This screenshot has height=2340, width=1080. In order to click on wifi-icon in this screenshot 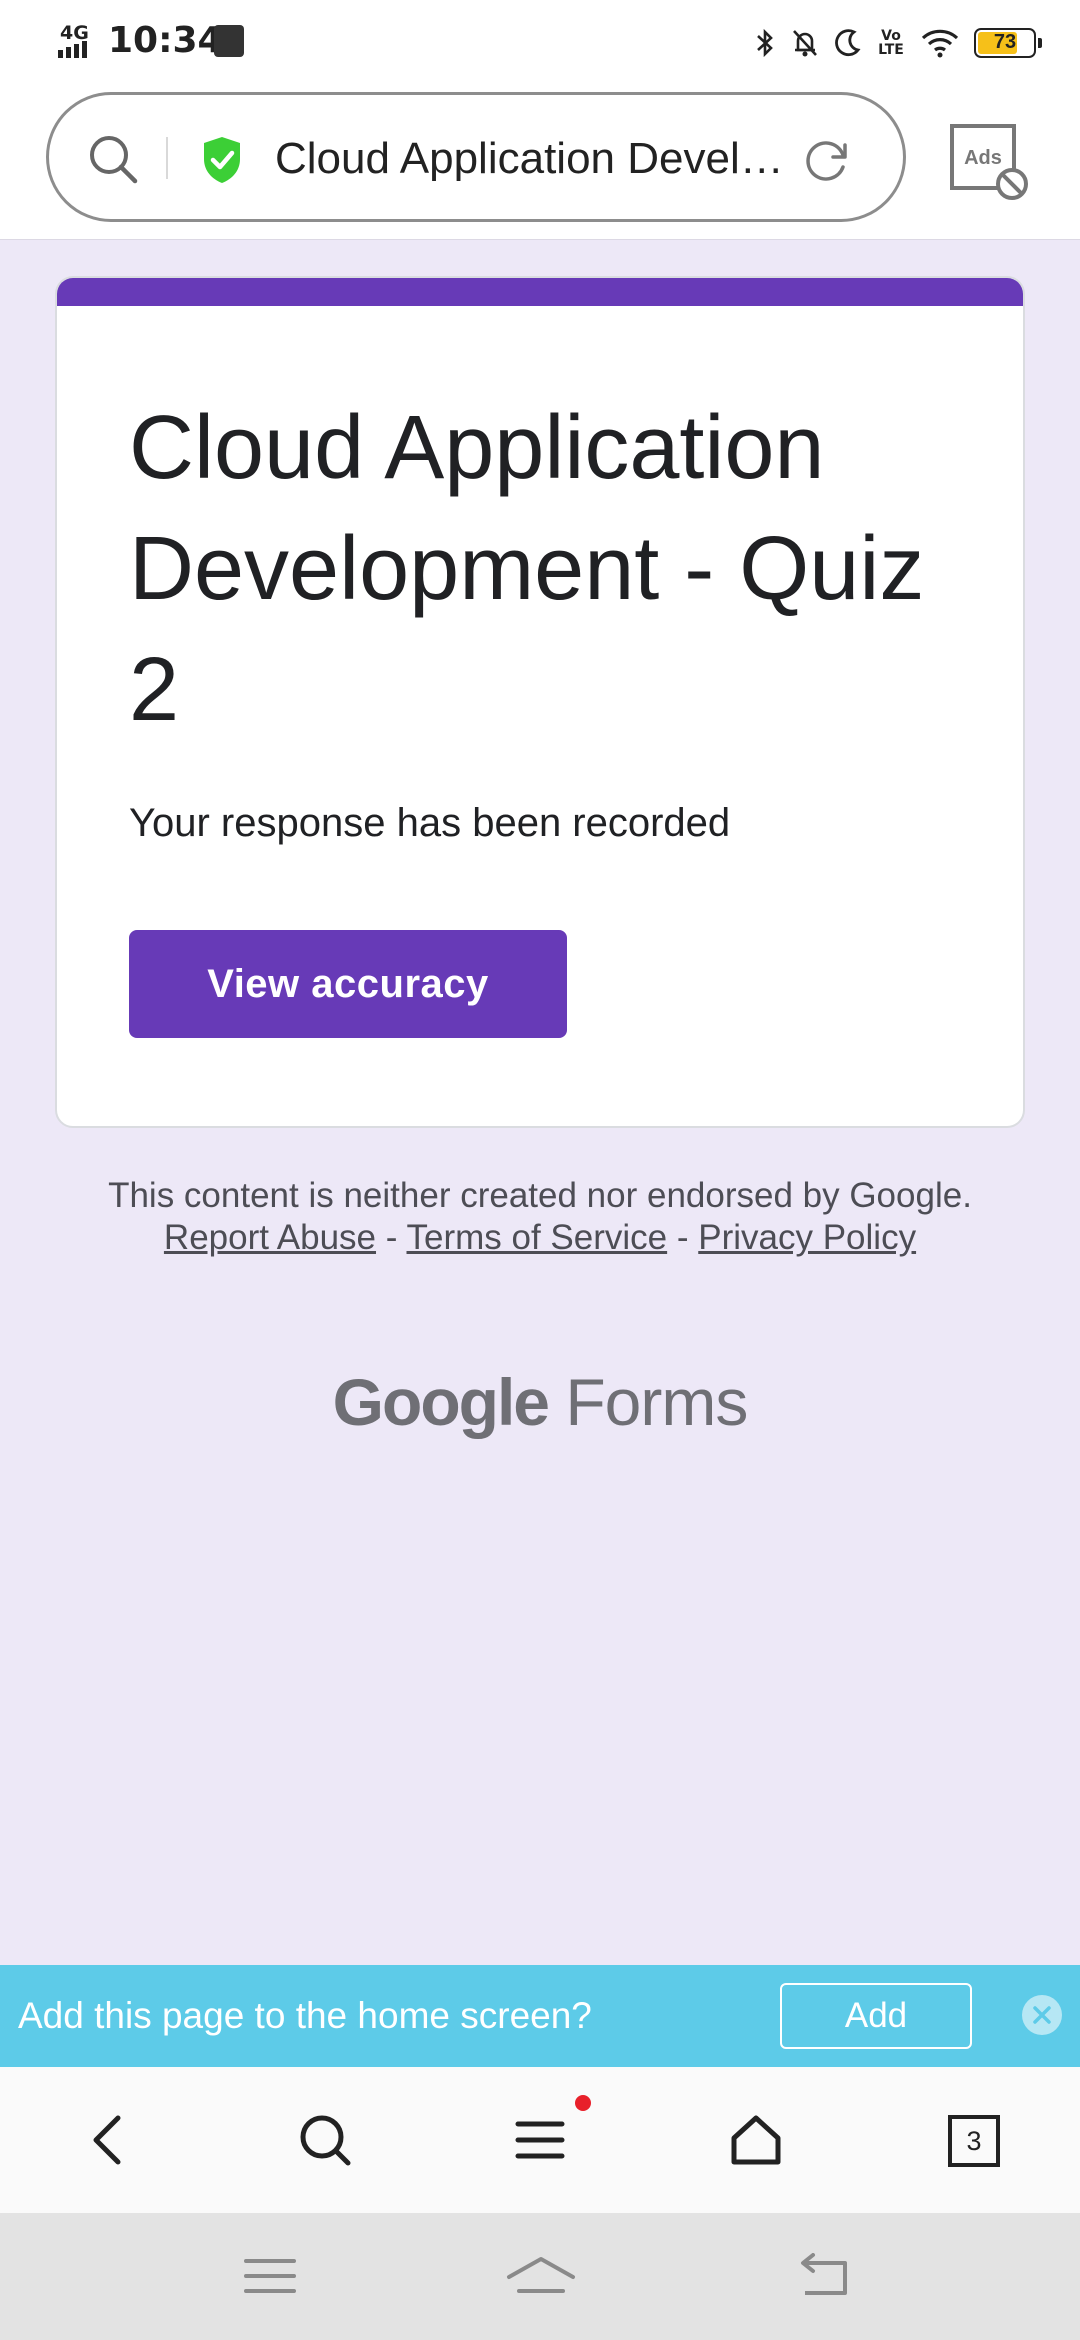, I will do `click(940, 43)`.